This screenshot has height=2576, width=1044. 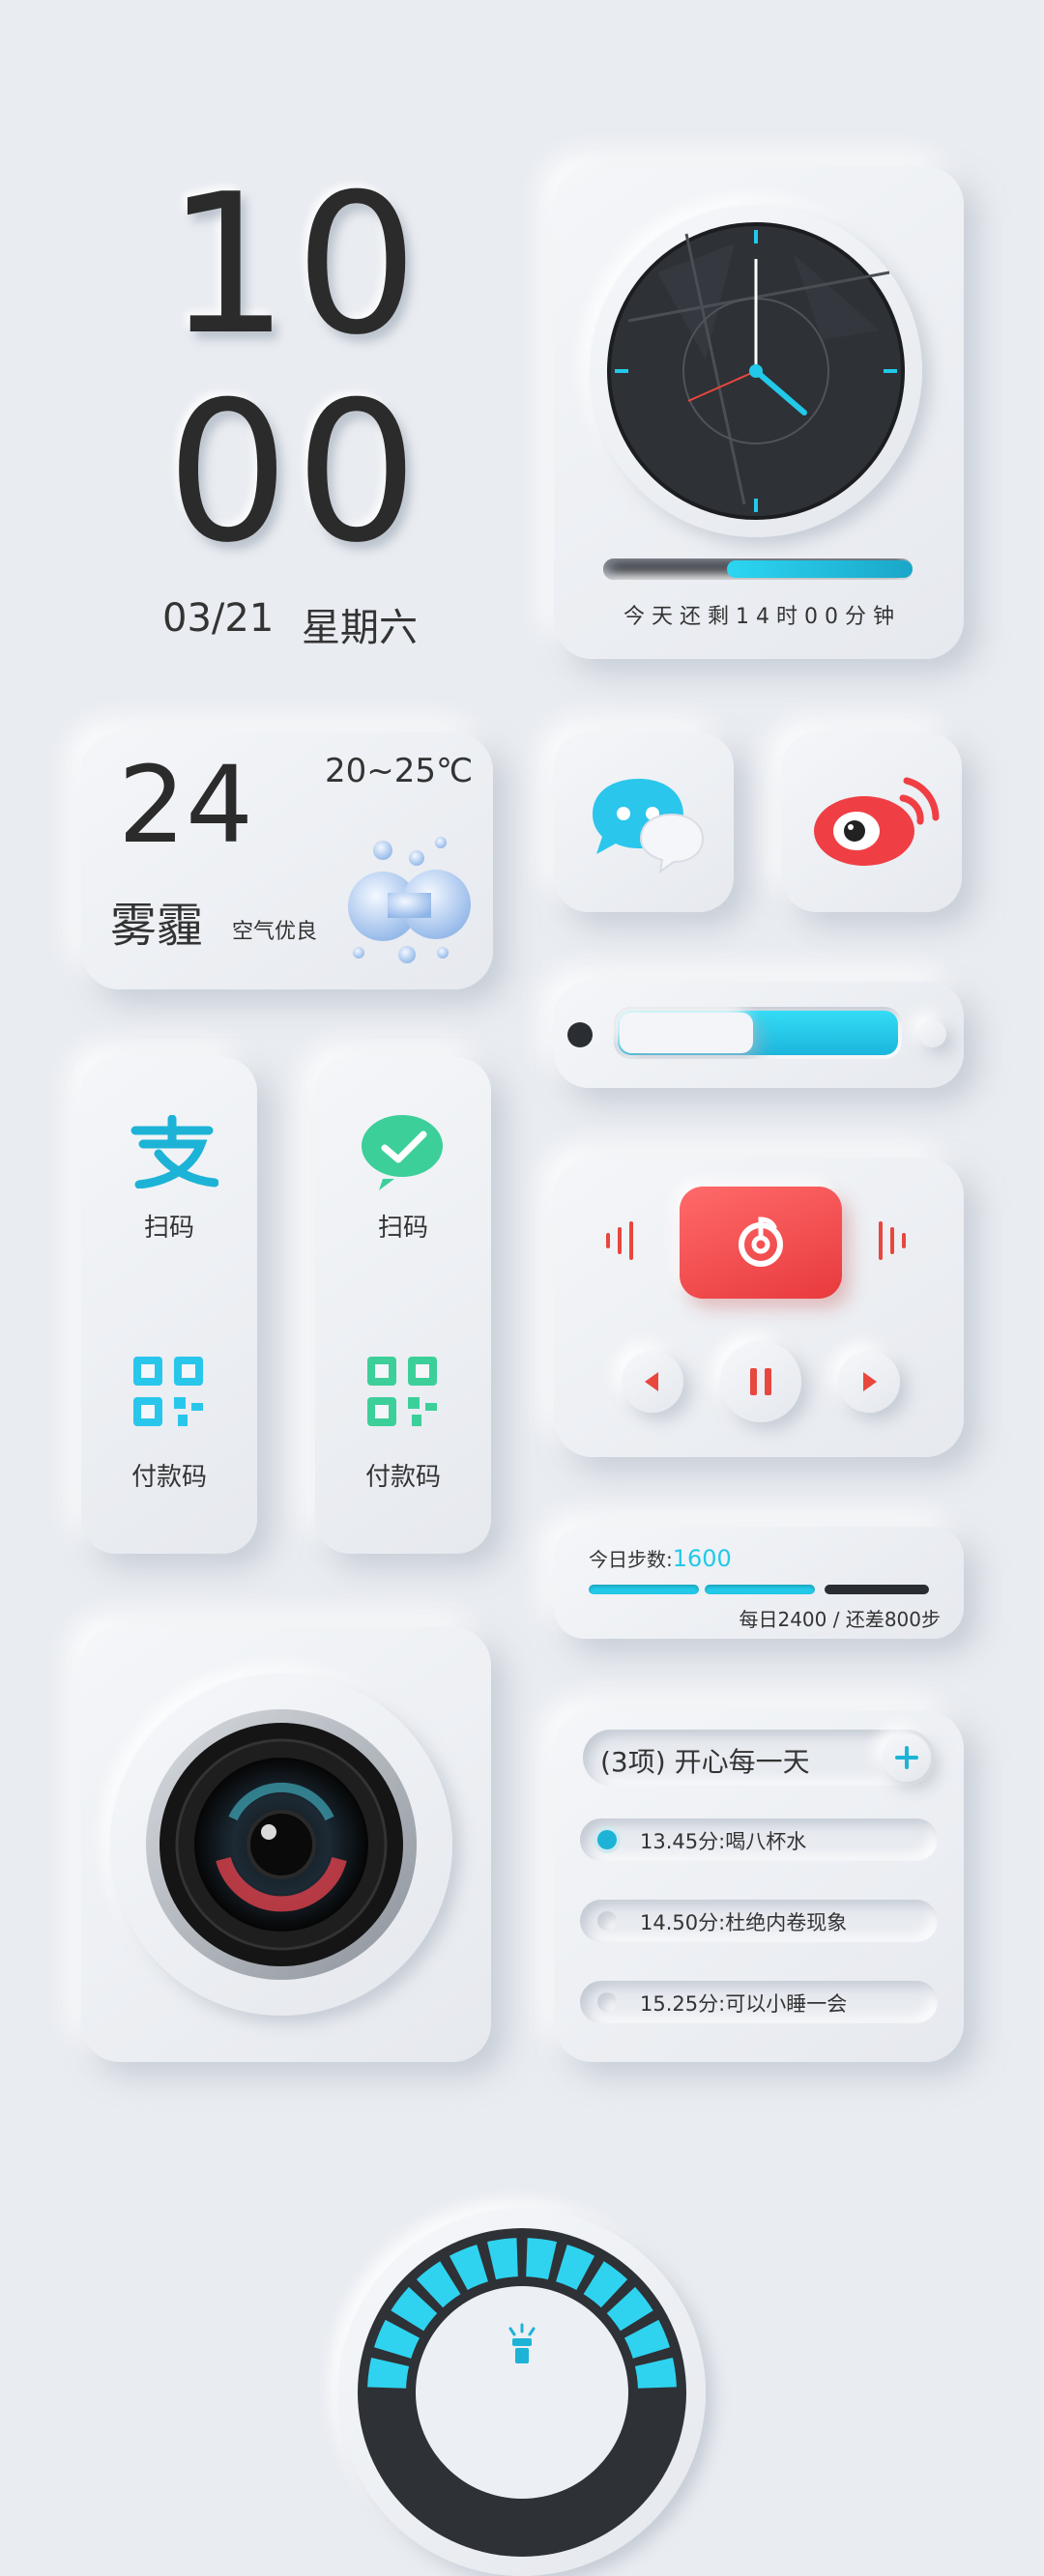 I want to click on netease-music-button, so click(x=761, y=1243).